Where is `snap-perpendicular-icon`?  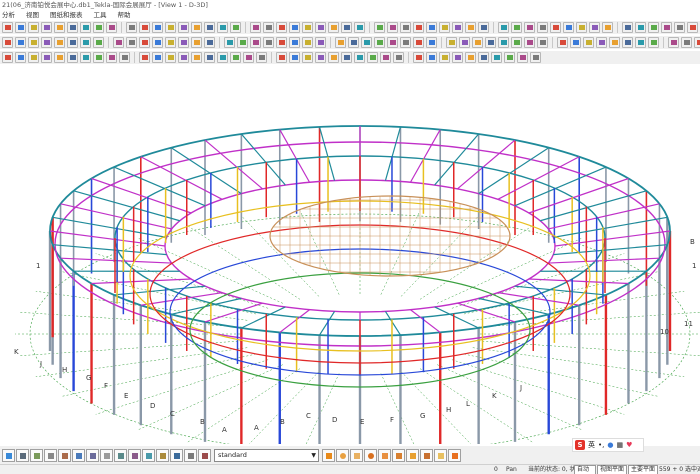 snap-perpendicular-icon is located at coordinates (412, 455).